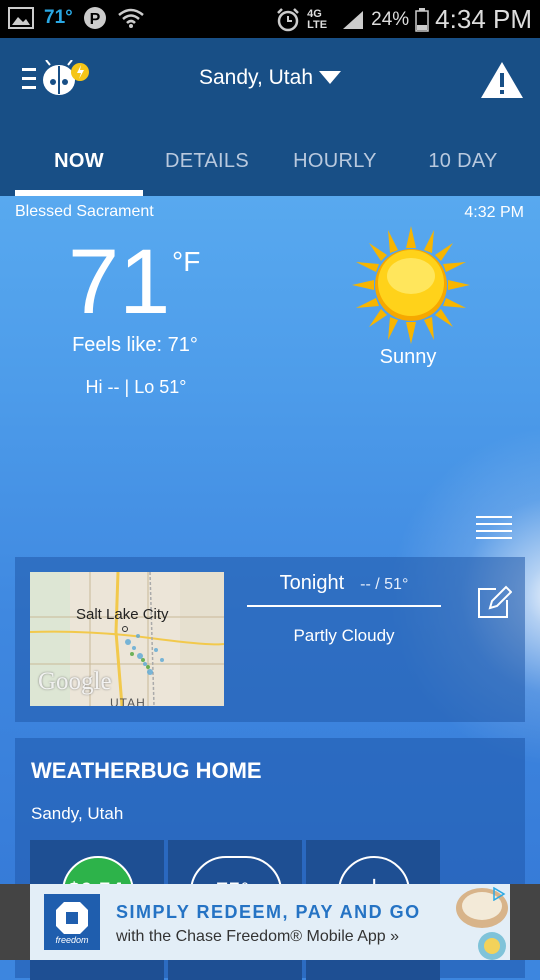  I want to click on status-temp: 71°, so click(58, 17).